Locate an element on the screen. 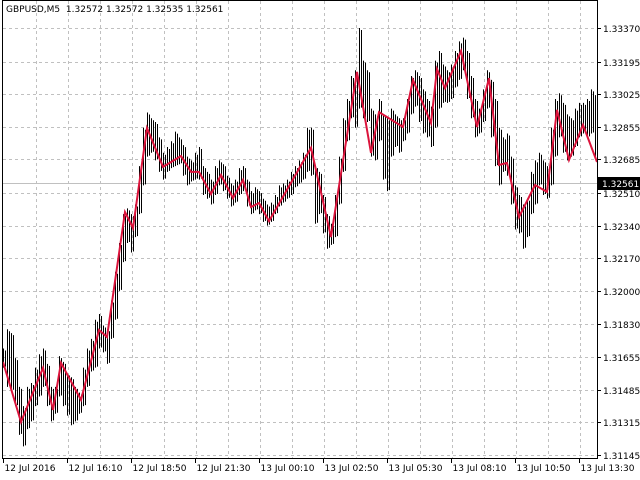 The height and width of the screenshot is (480, 640). y-tick-label: 1.31655 is located at coordinates (621, 359).